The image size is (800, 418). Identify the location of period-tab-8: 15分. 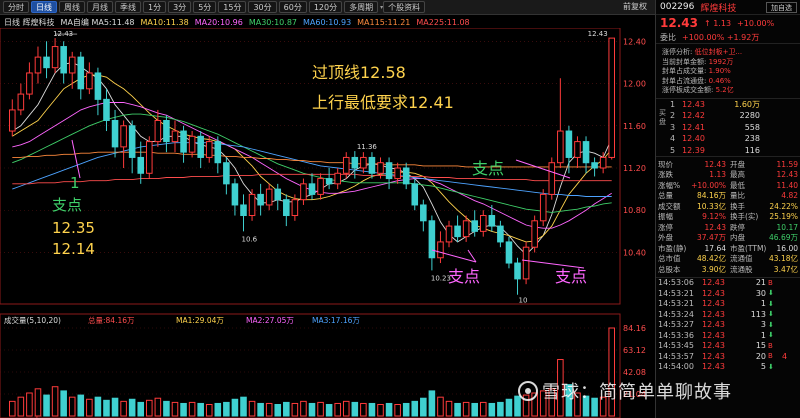
(232, 7).